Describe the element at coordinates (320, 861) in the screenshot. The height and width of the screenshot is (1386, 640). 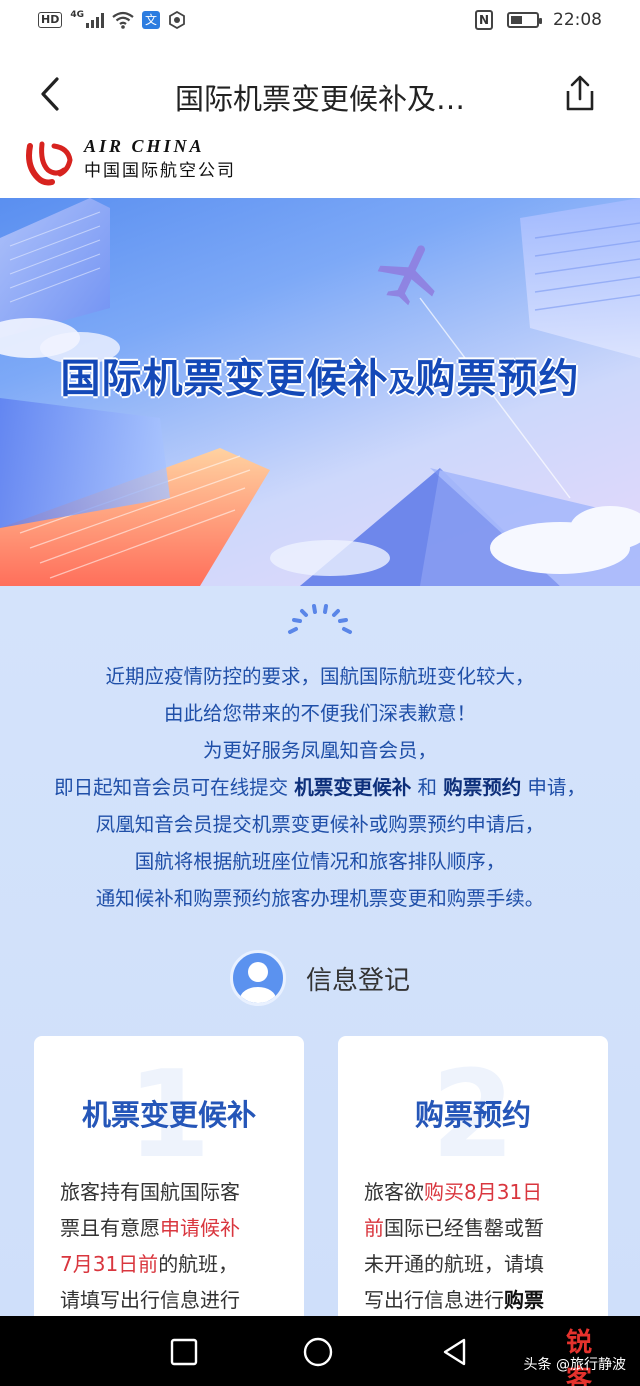
I see `notice-line: 国航将根据航班座位情况和旅客排队顺序，` at that location.